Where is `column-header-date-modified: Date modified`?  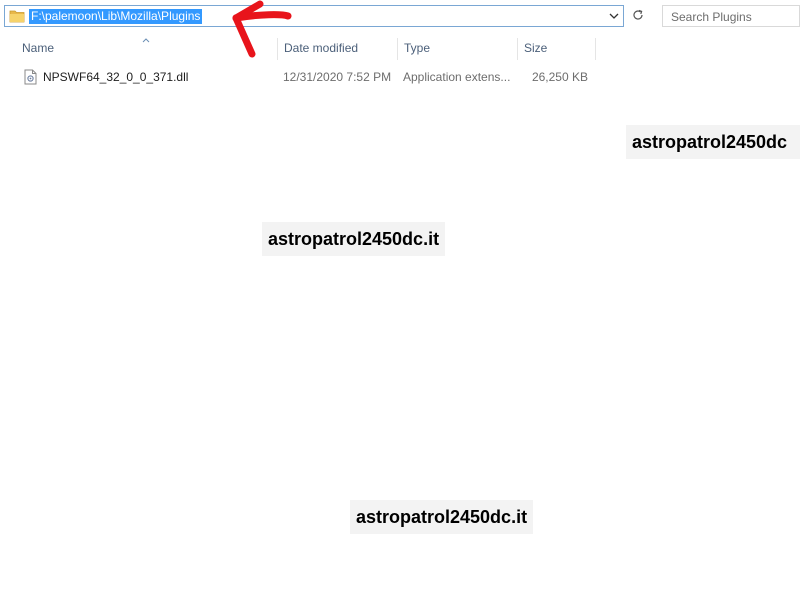 column-header-date-modified: Date modified is located at coordinates (338, 49).